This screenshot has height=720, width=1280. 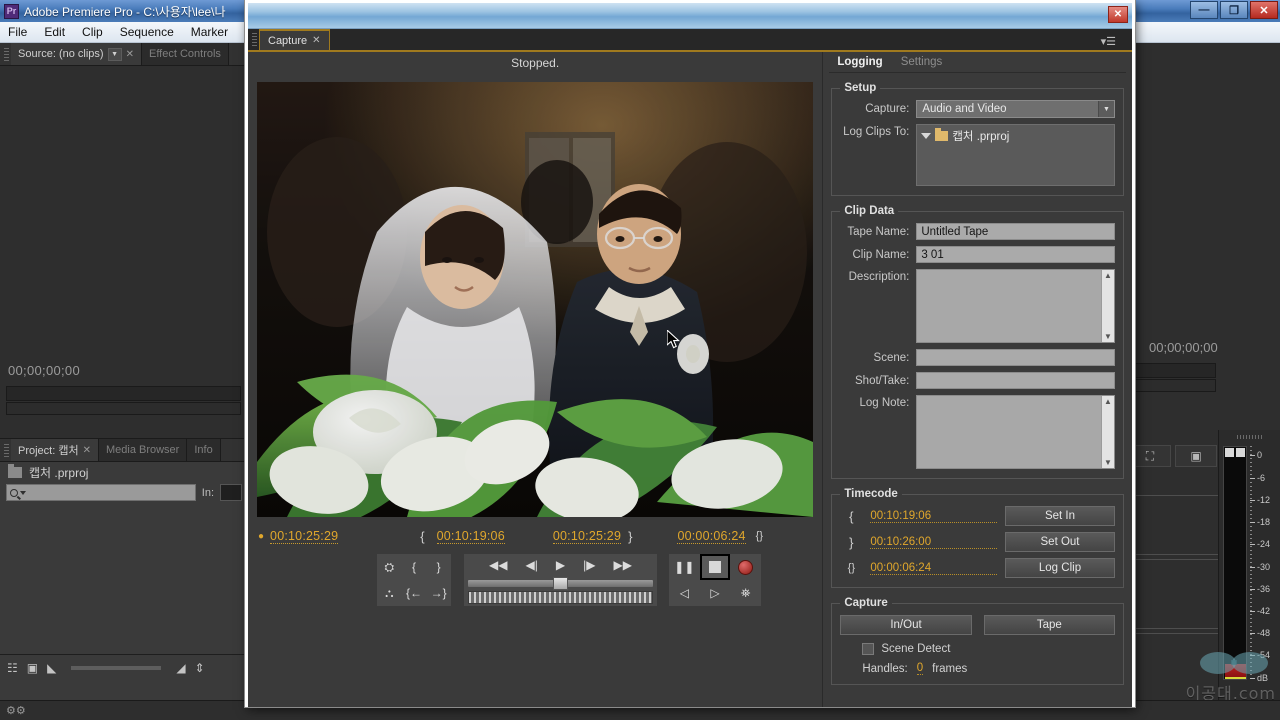 I want to click on capture-mode-select: Audio and Video ▼, so click(x=1015, y=109).